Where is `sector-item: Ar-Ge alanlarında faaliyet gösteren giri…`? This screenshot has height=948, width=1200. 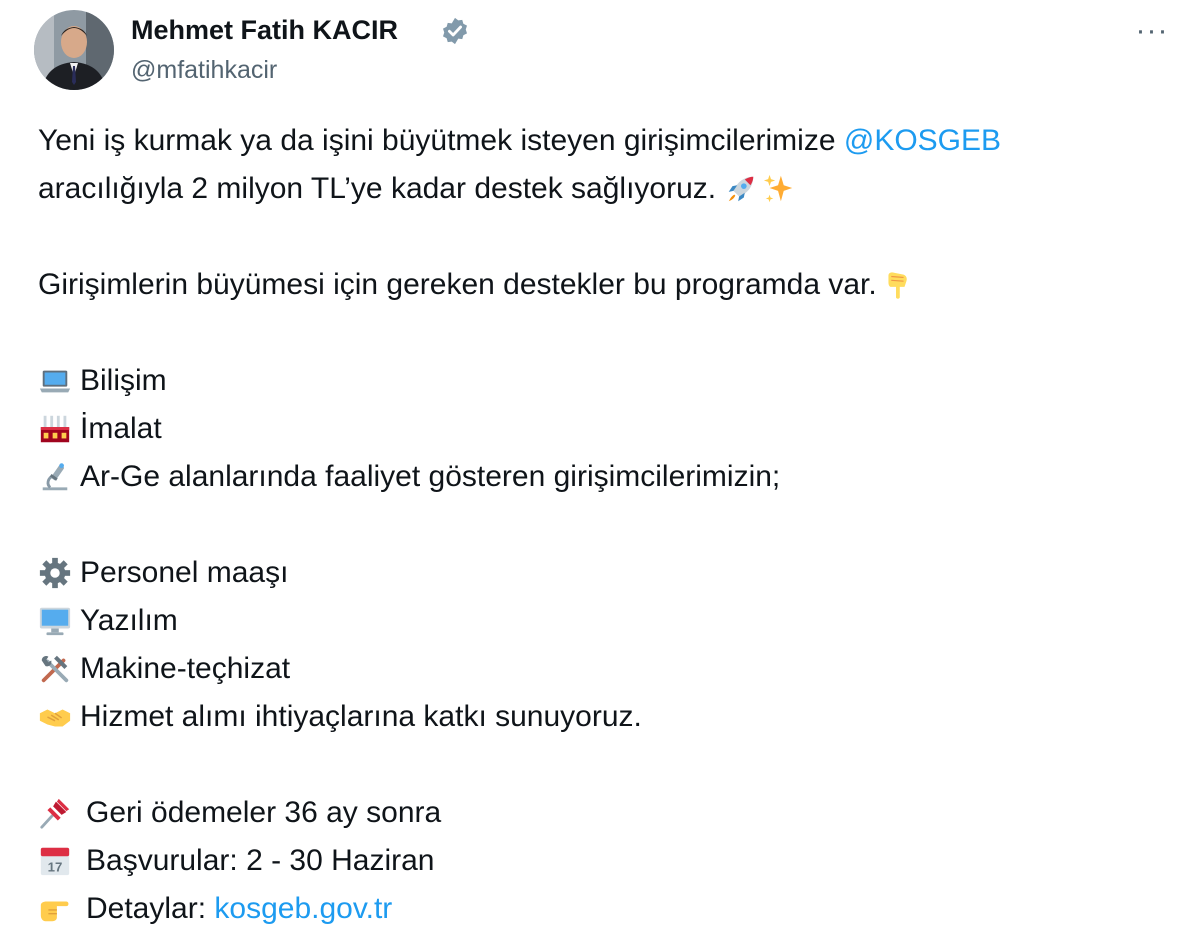 sector-item: Ar-Ge alanlarında faaliyet gösteren giri… is located at coordinates (608, 477).